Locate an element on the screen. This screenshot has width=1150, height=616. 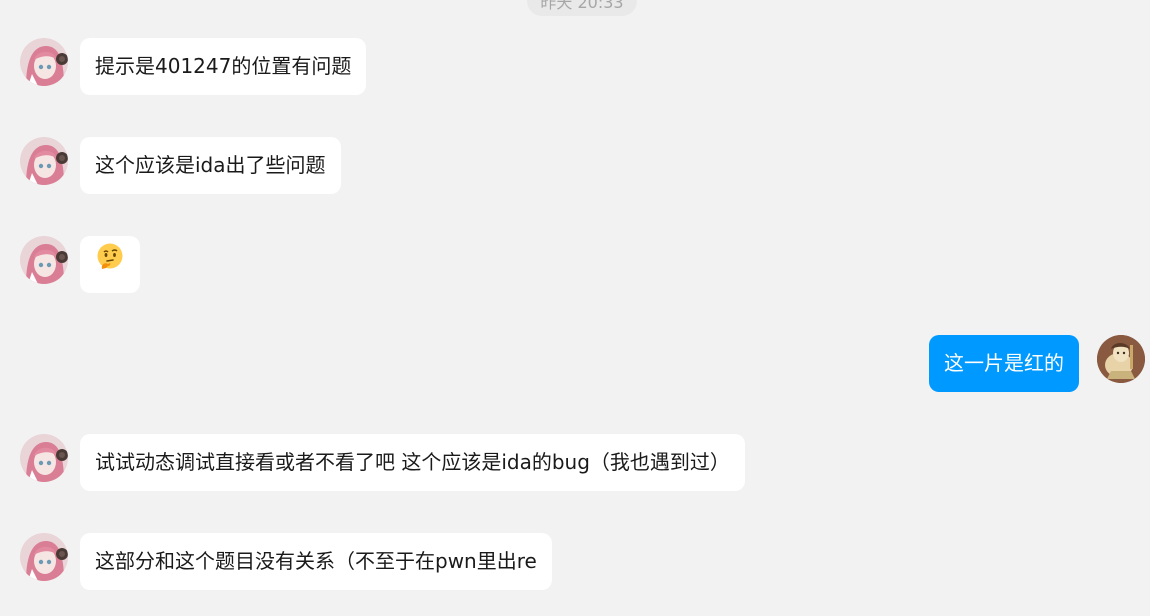
message-text: 这部分和这个题目没有关系（不至于在pwn里出re is located at coordinates (316, 561).